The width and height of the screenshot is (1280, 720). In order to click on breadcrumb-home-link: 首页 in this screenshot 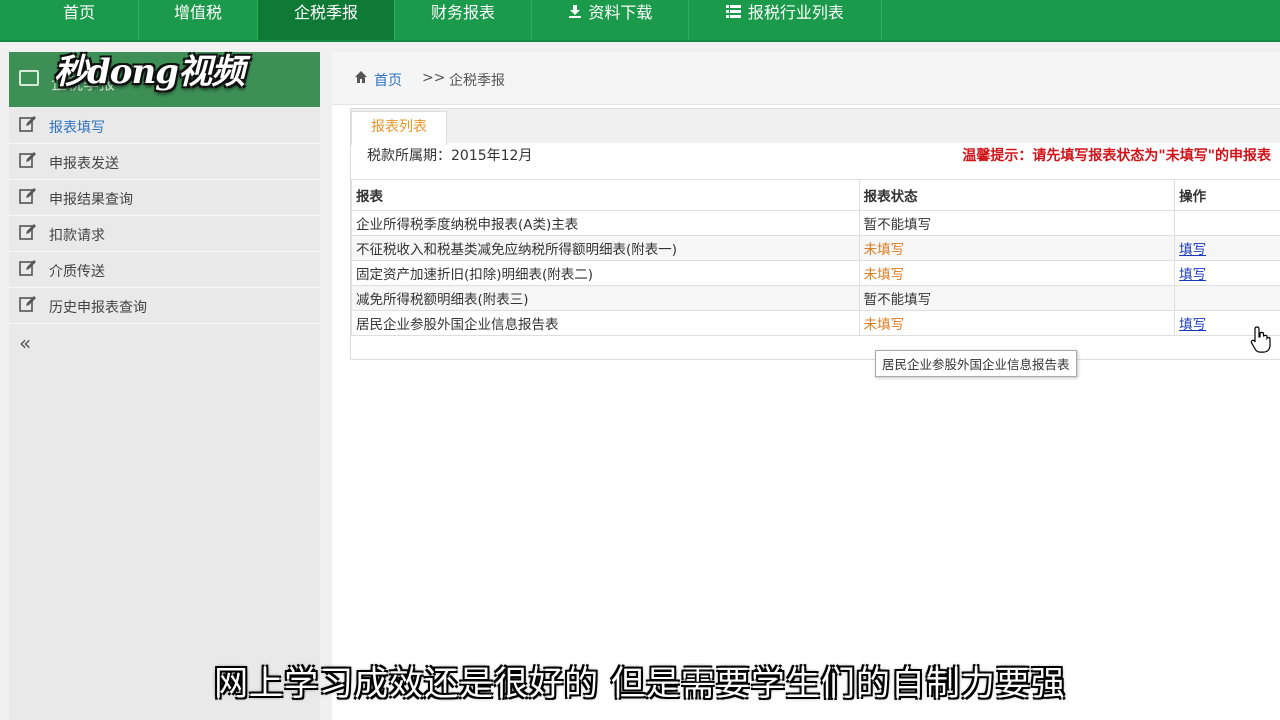, I will do `click(388, 80)`.